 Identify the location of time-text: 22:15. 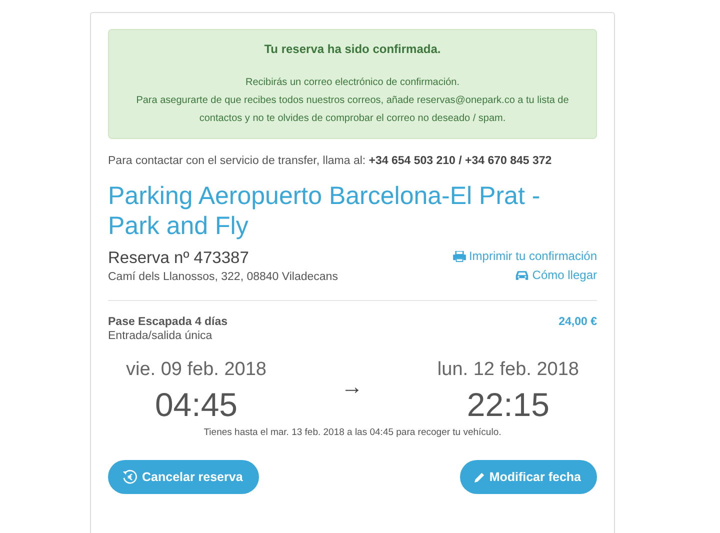
(508, 405).